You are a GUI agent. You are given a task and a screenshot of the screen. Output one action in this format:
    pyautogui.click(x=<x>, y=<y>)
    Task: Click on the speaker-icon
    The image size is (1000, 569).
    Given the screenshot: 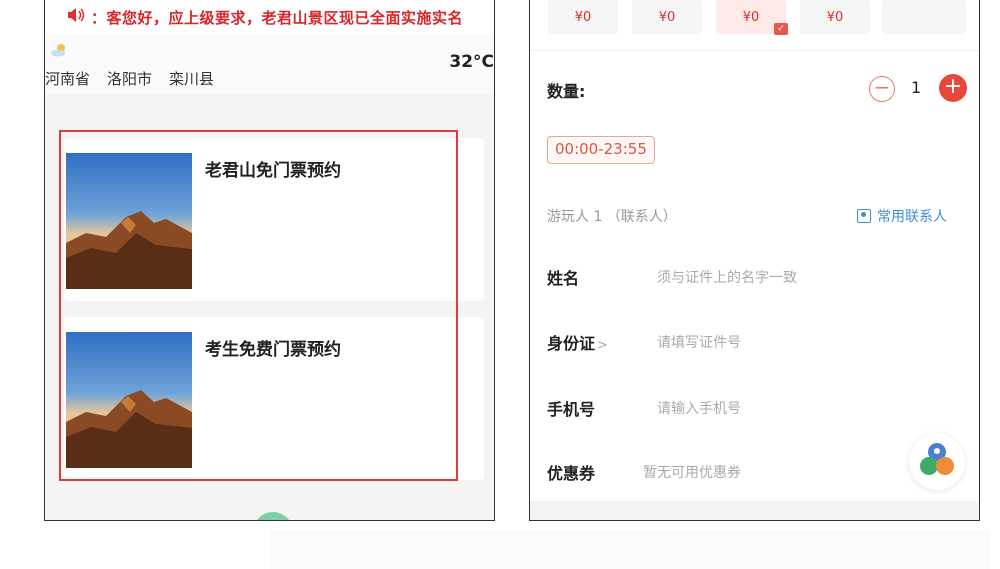 What is the action you would take?
    pyautogui.click(x=76, y=17)
    